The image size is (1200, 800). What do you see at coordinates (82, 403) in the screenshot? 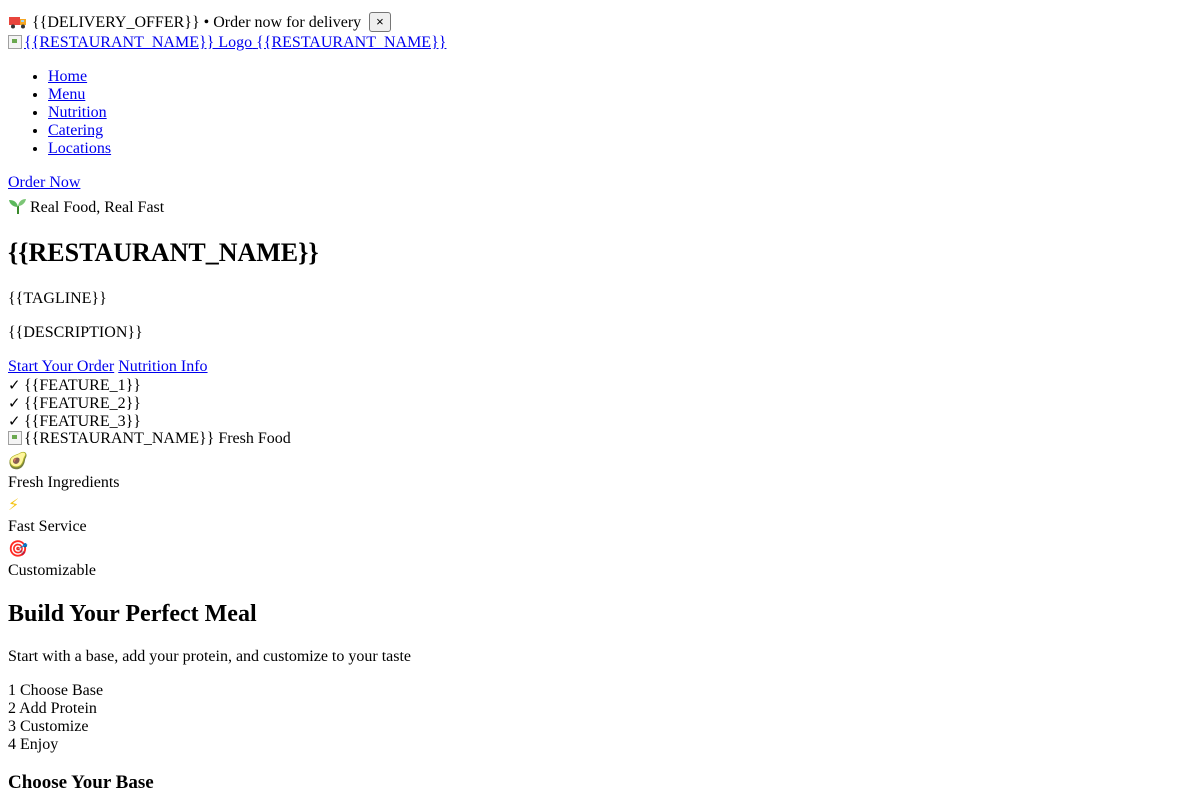
I see `feature-text: {{FEATURE_2}}` at bounding box center [82, 403].